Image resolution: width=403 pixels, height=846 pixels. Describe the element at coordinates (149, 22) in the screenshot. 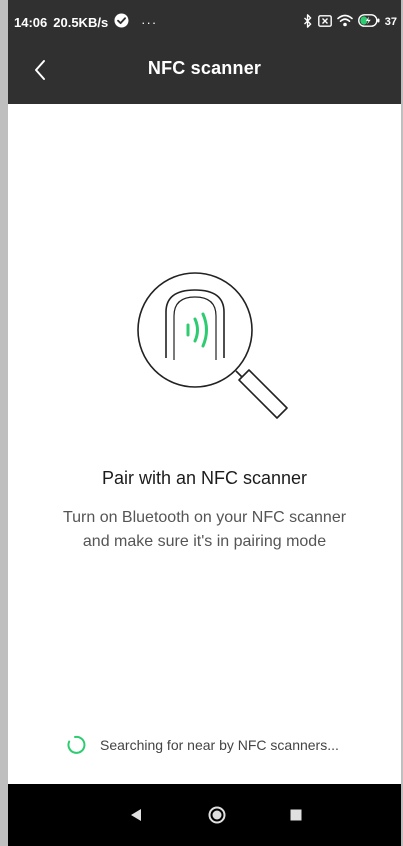

I see `more-dots: ···` at that location.